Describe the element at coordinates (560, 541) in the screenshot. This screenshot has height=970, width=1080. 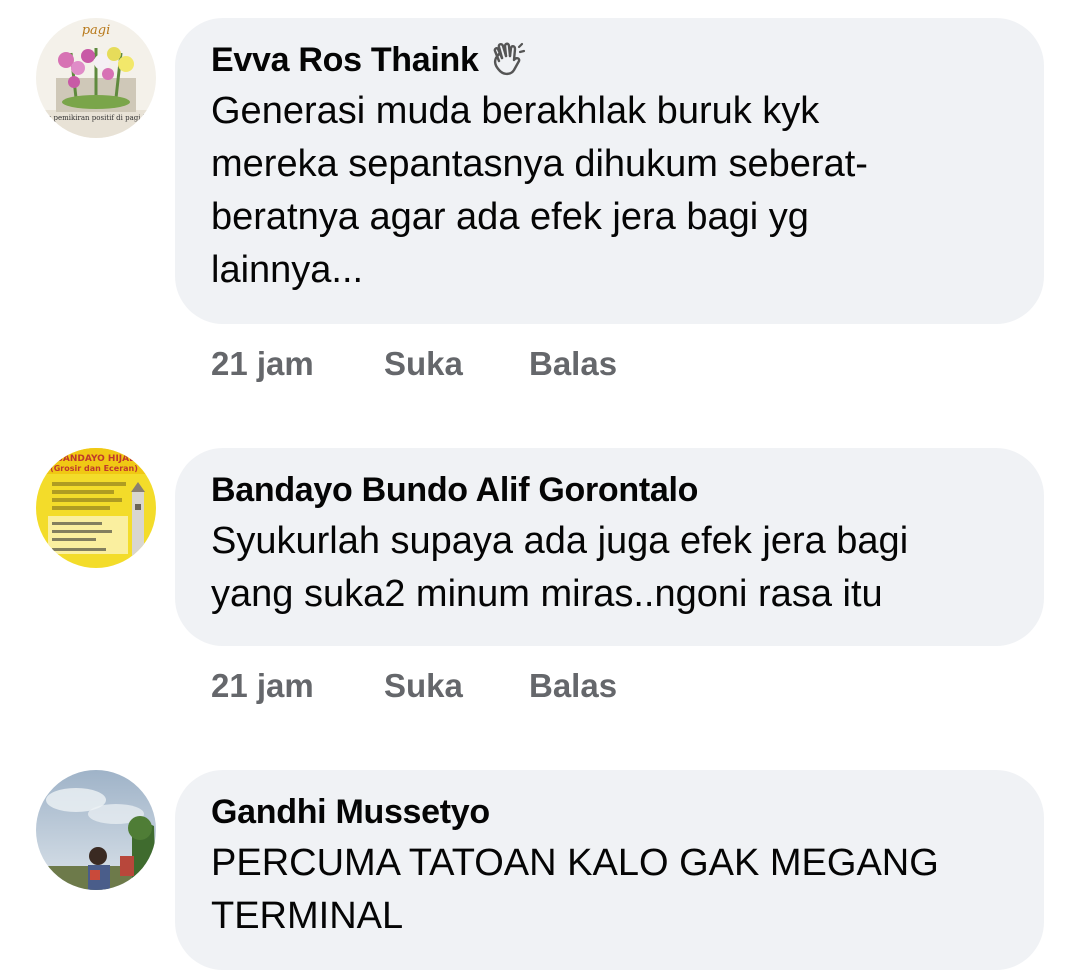
I see `comment-text-line: Syukurlah supaya ada juga efek jera bagi` at that location.